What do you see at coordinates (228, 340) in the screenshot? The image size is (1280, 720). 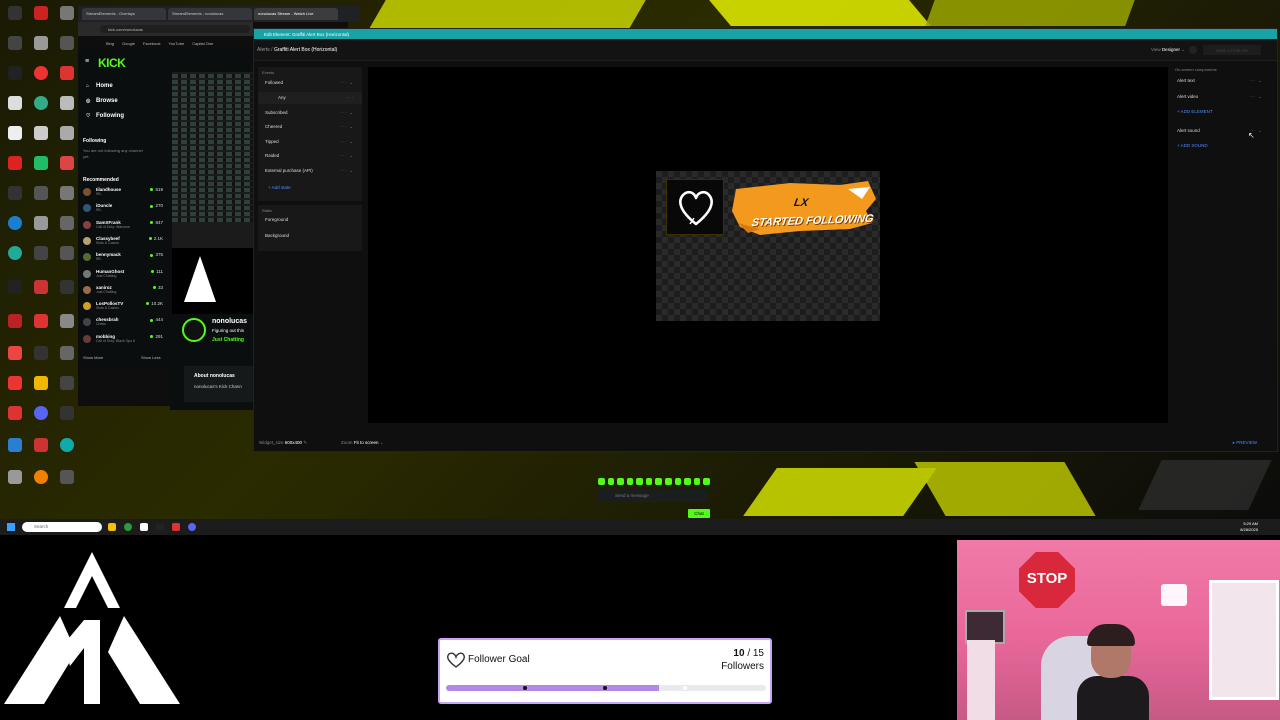 I see `channel-category: Just Chatting` at bounding box center [228, 340].